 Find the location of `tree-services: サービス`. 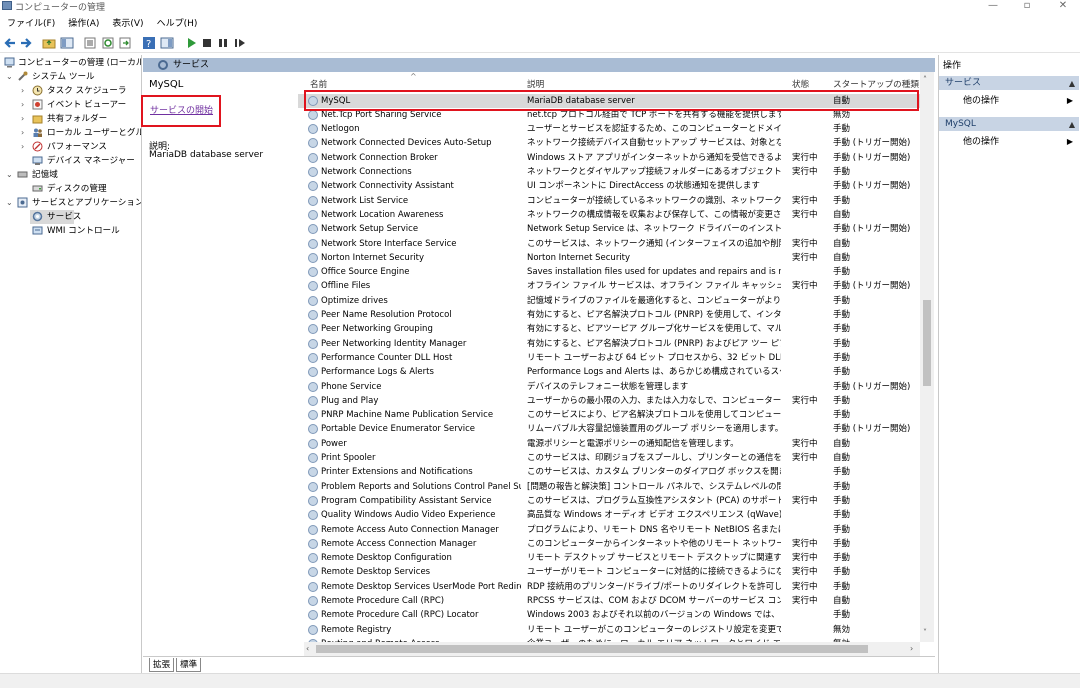

tree-services: サービス is located at coordinates (55, 217).